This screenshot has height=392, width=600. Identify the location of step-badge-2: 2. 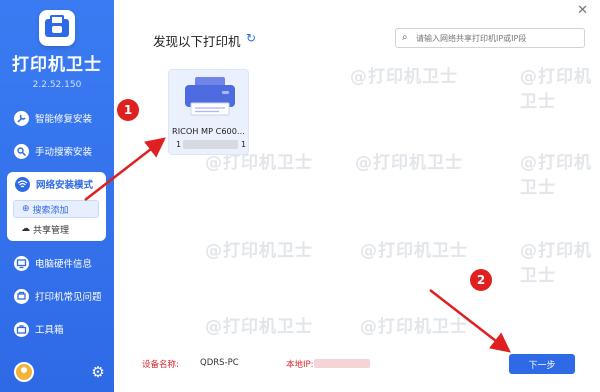
(481, 280).